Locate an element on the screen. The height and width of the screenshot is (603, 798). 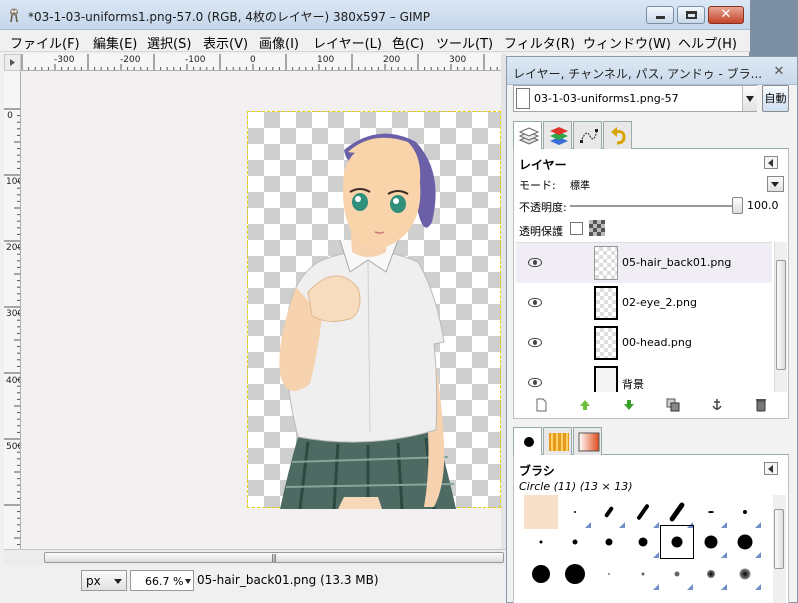
dock-close-icon: ✕ is located at coordinates (779, 72).